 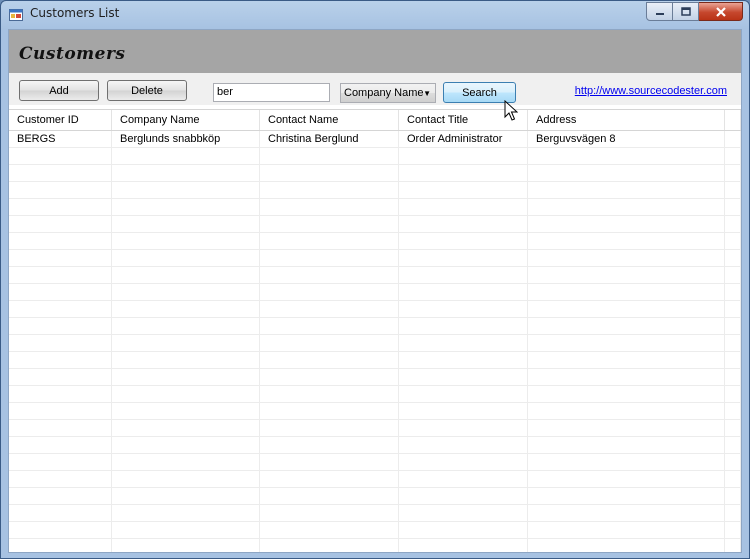 I want to click on column-header-contact-name: Contact Name, so click(x=329, y=120).